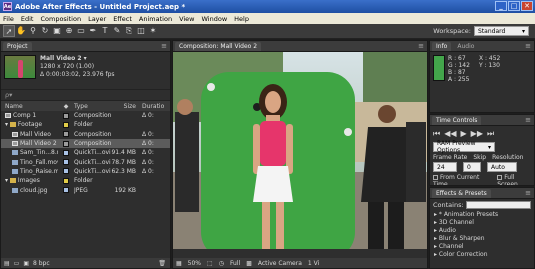  I want to click on active-camera-select: Active Camera, so click(280, 263).